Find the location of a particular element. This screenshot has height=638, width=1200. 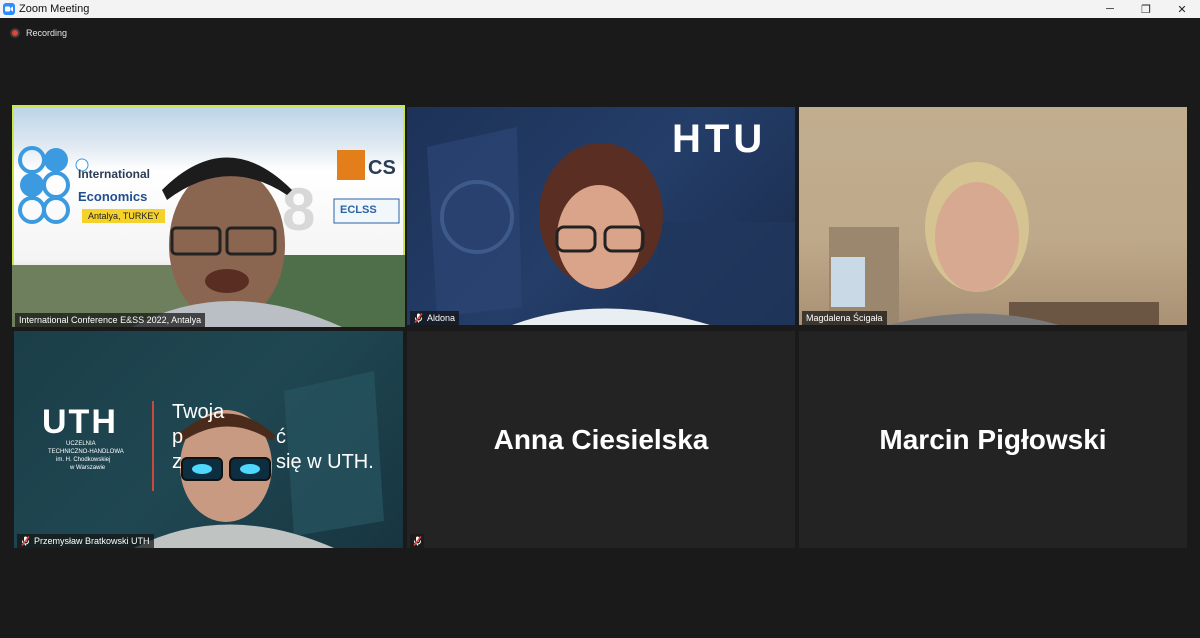

title-bar: Zoom Meeting ─ ❐ ✕ is located at coordinates (600, 9).